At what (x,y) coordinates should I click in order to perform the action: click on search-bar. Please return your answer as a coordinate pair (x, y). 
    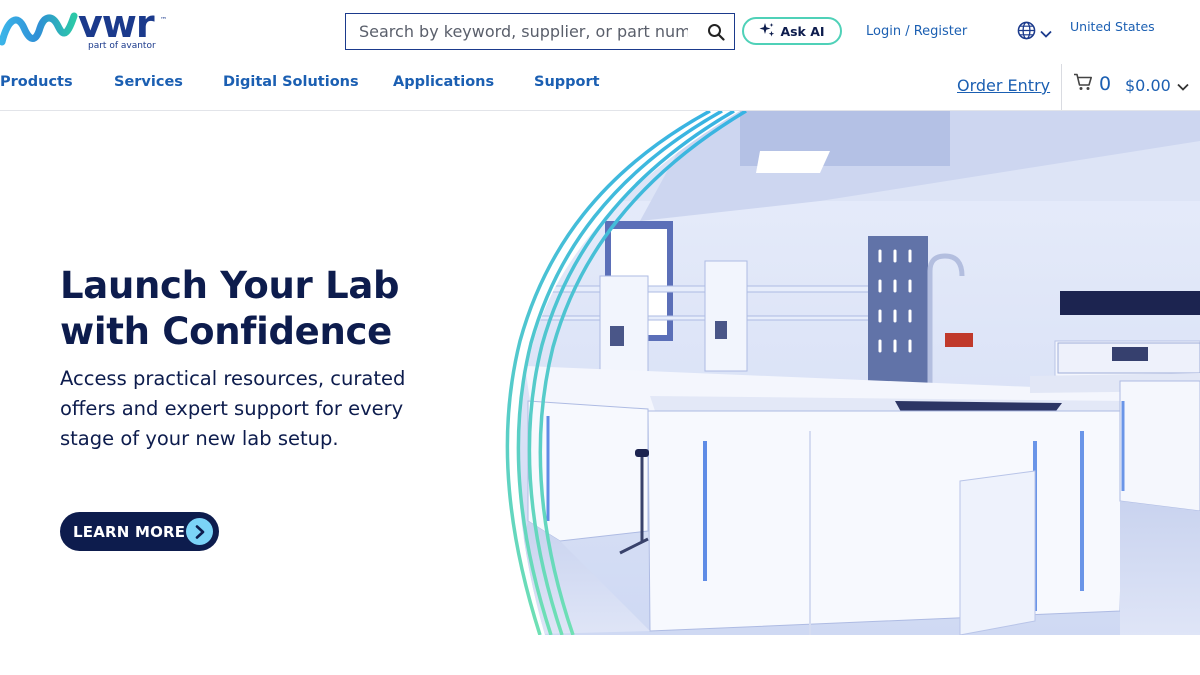
    Looking at the image, I should click on (540, 31).